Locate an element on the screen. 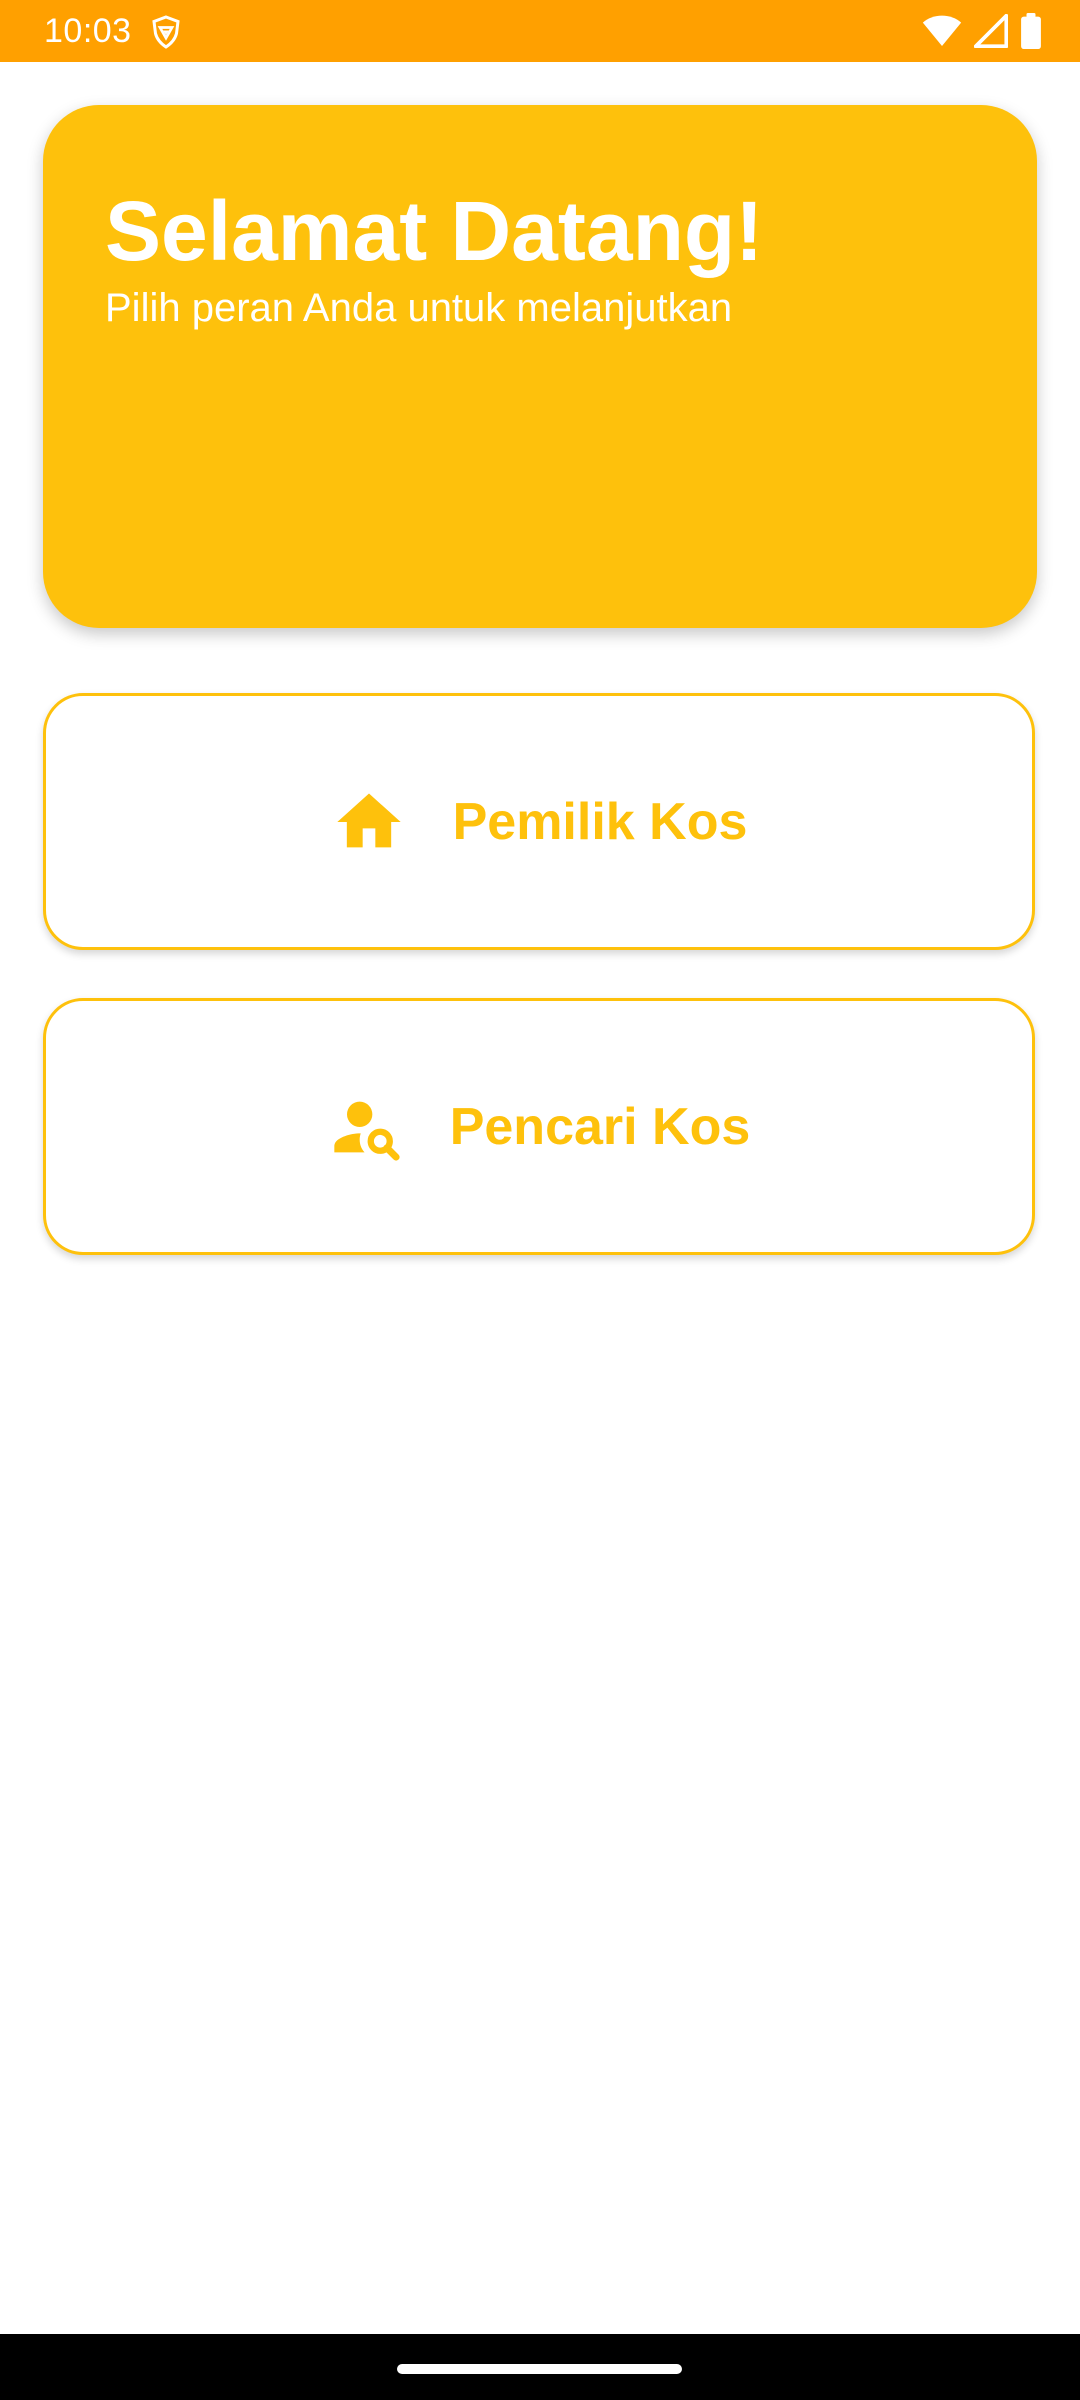  status-time: 10:03 is located at coordinates (88, 31).